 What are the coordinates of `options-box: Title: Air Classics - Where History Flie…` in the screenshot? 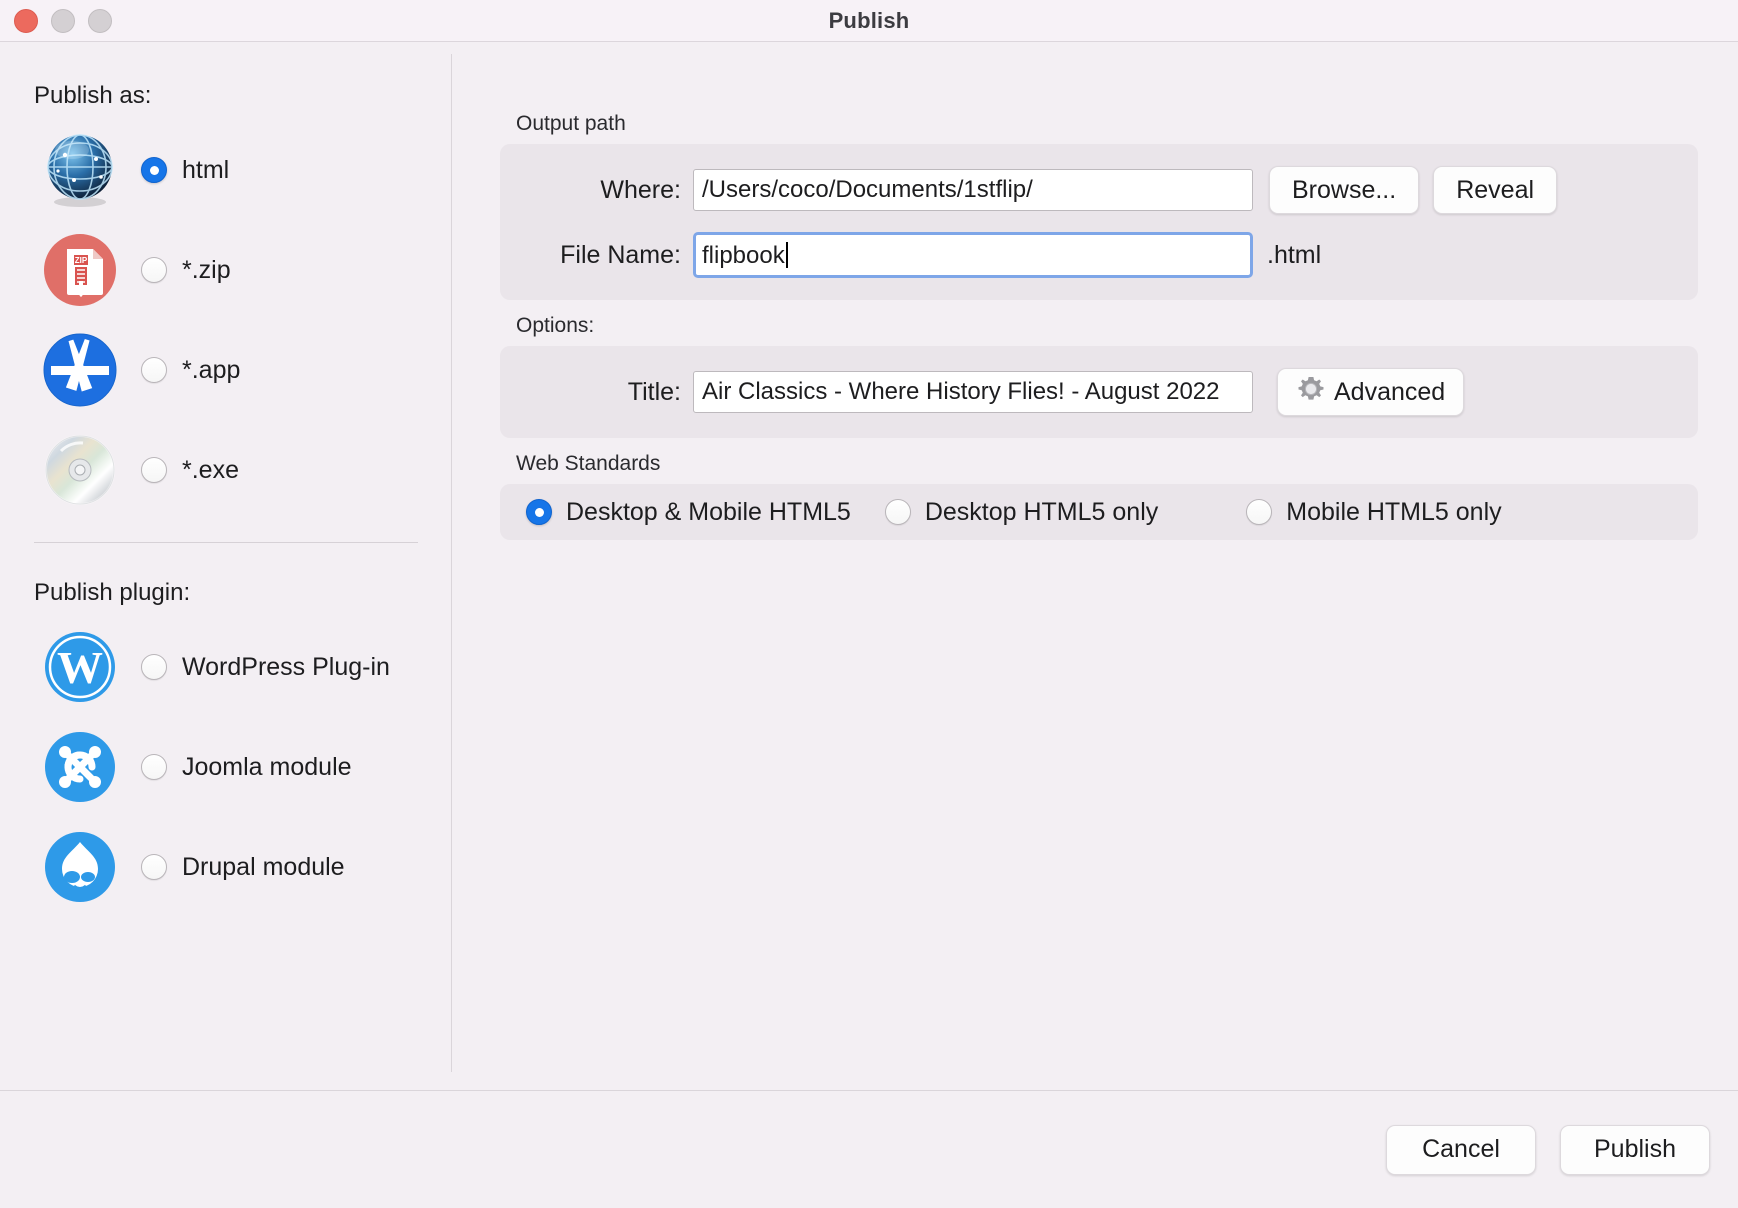 It's located at (1099, 392).